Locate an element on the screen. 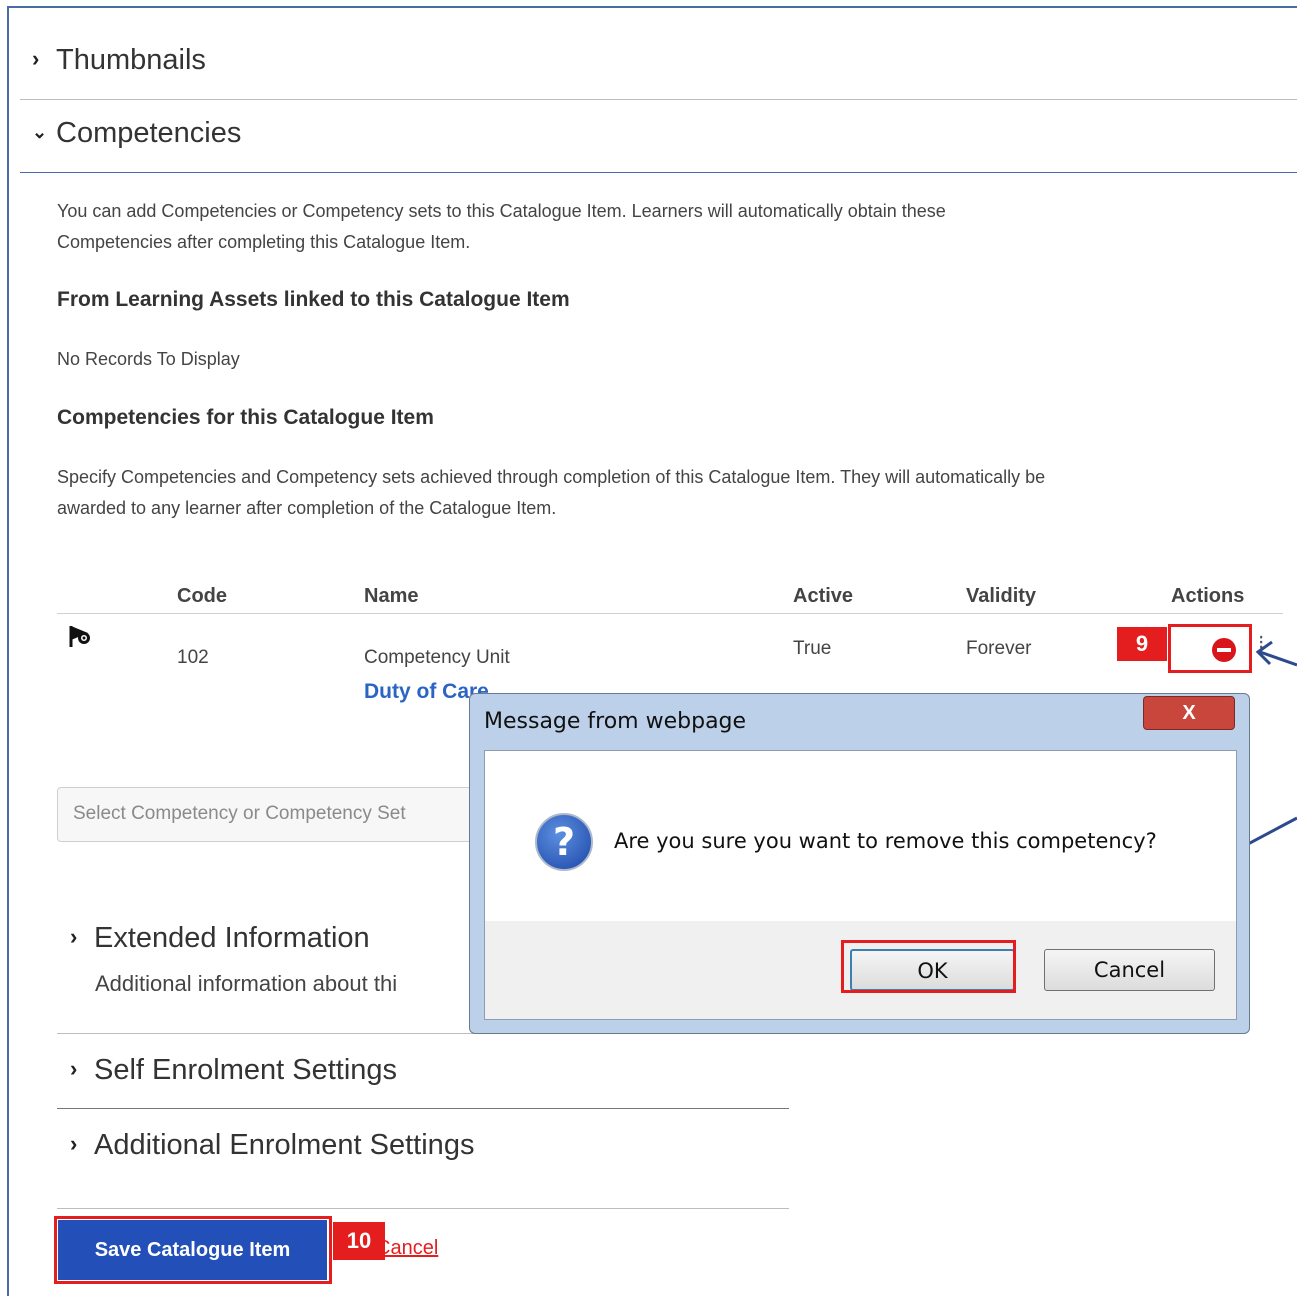 The height and width of the screenshot is (1296, 1297). competency-select-placeholder: Select Competency or Competency Set is located at coordinates (239, 813).